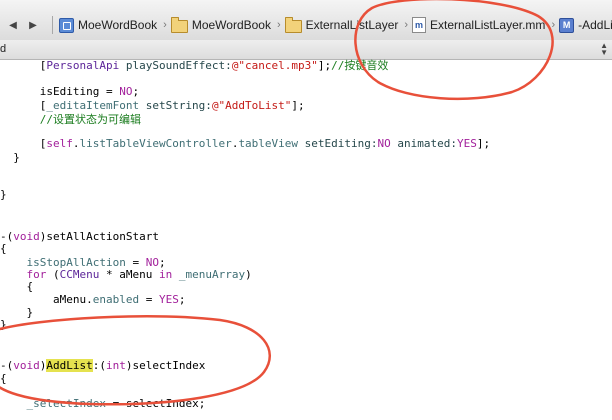 This screenshot has height=420, width=612. Describe the element at coordinates (419, 25) in the screenshot. I see `source-file-icon: m` at that location.